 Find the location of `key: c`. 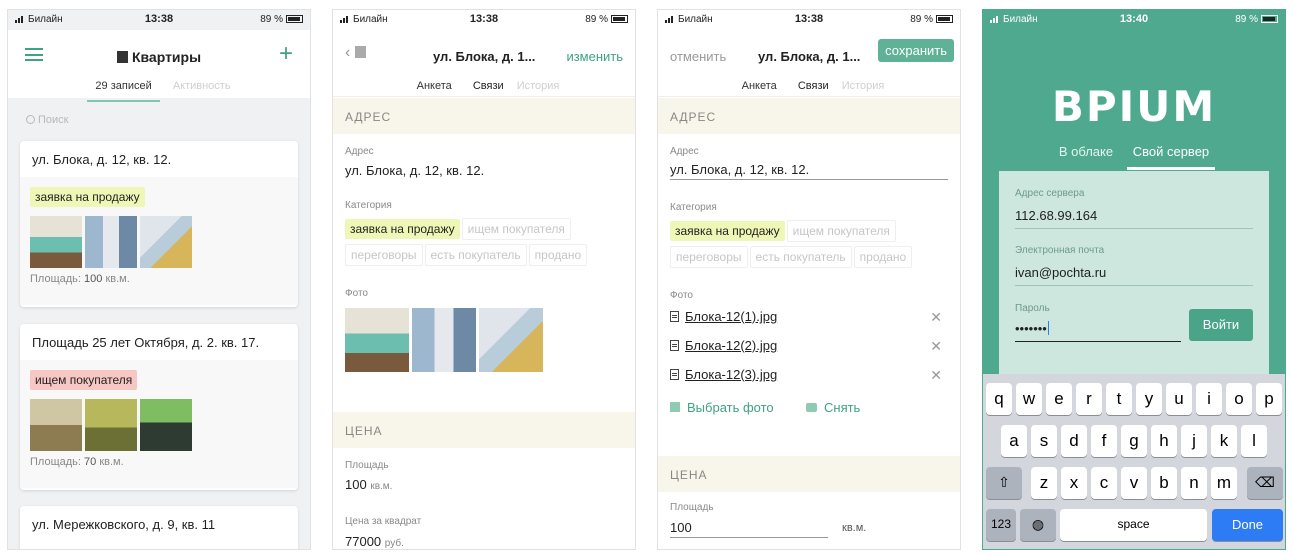

key: c is located at coordinates (1104, 483).